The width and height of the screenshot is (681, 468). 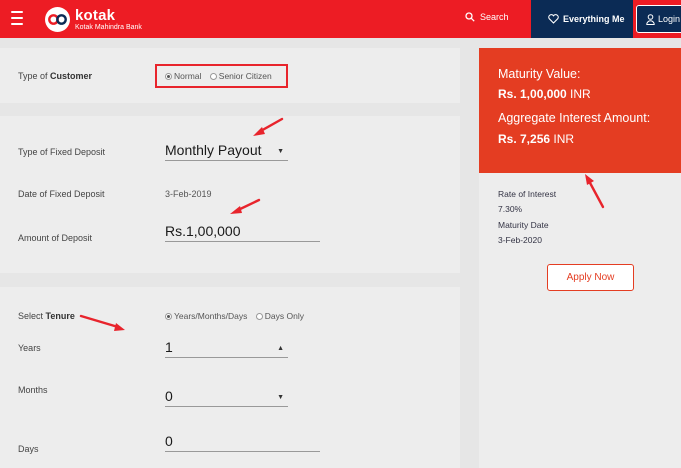 I want to click on arrow-to-summary-icon, so click(x=595, y=191).